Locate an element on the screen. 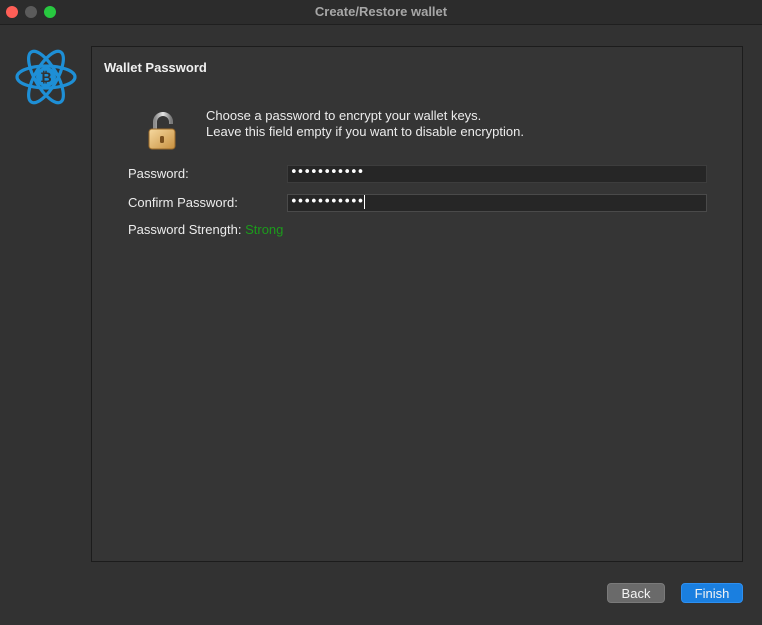 The image size is (762, 625). password-strength-value: Strong is located at coordinates (264, 229).